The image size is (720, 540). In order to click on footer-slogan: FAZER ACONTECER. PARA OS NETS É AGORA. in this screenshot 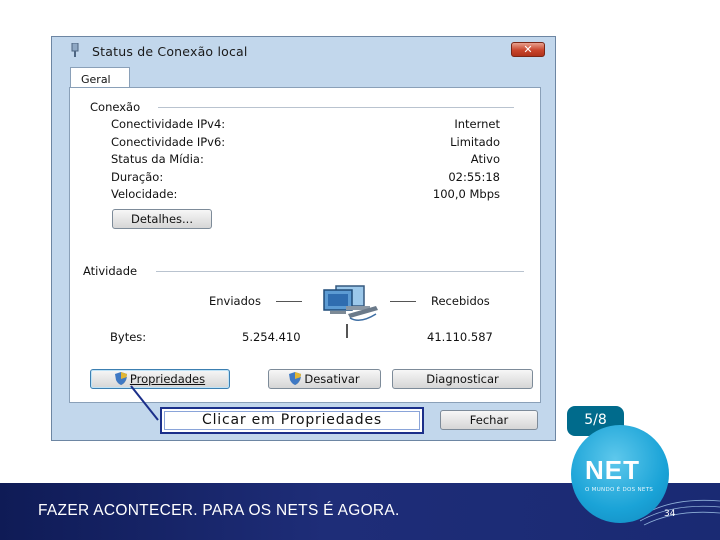, I will do `click(219, 510)`.